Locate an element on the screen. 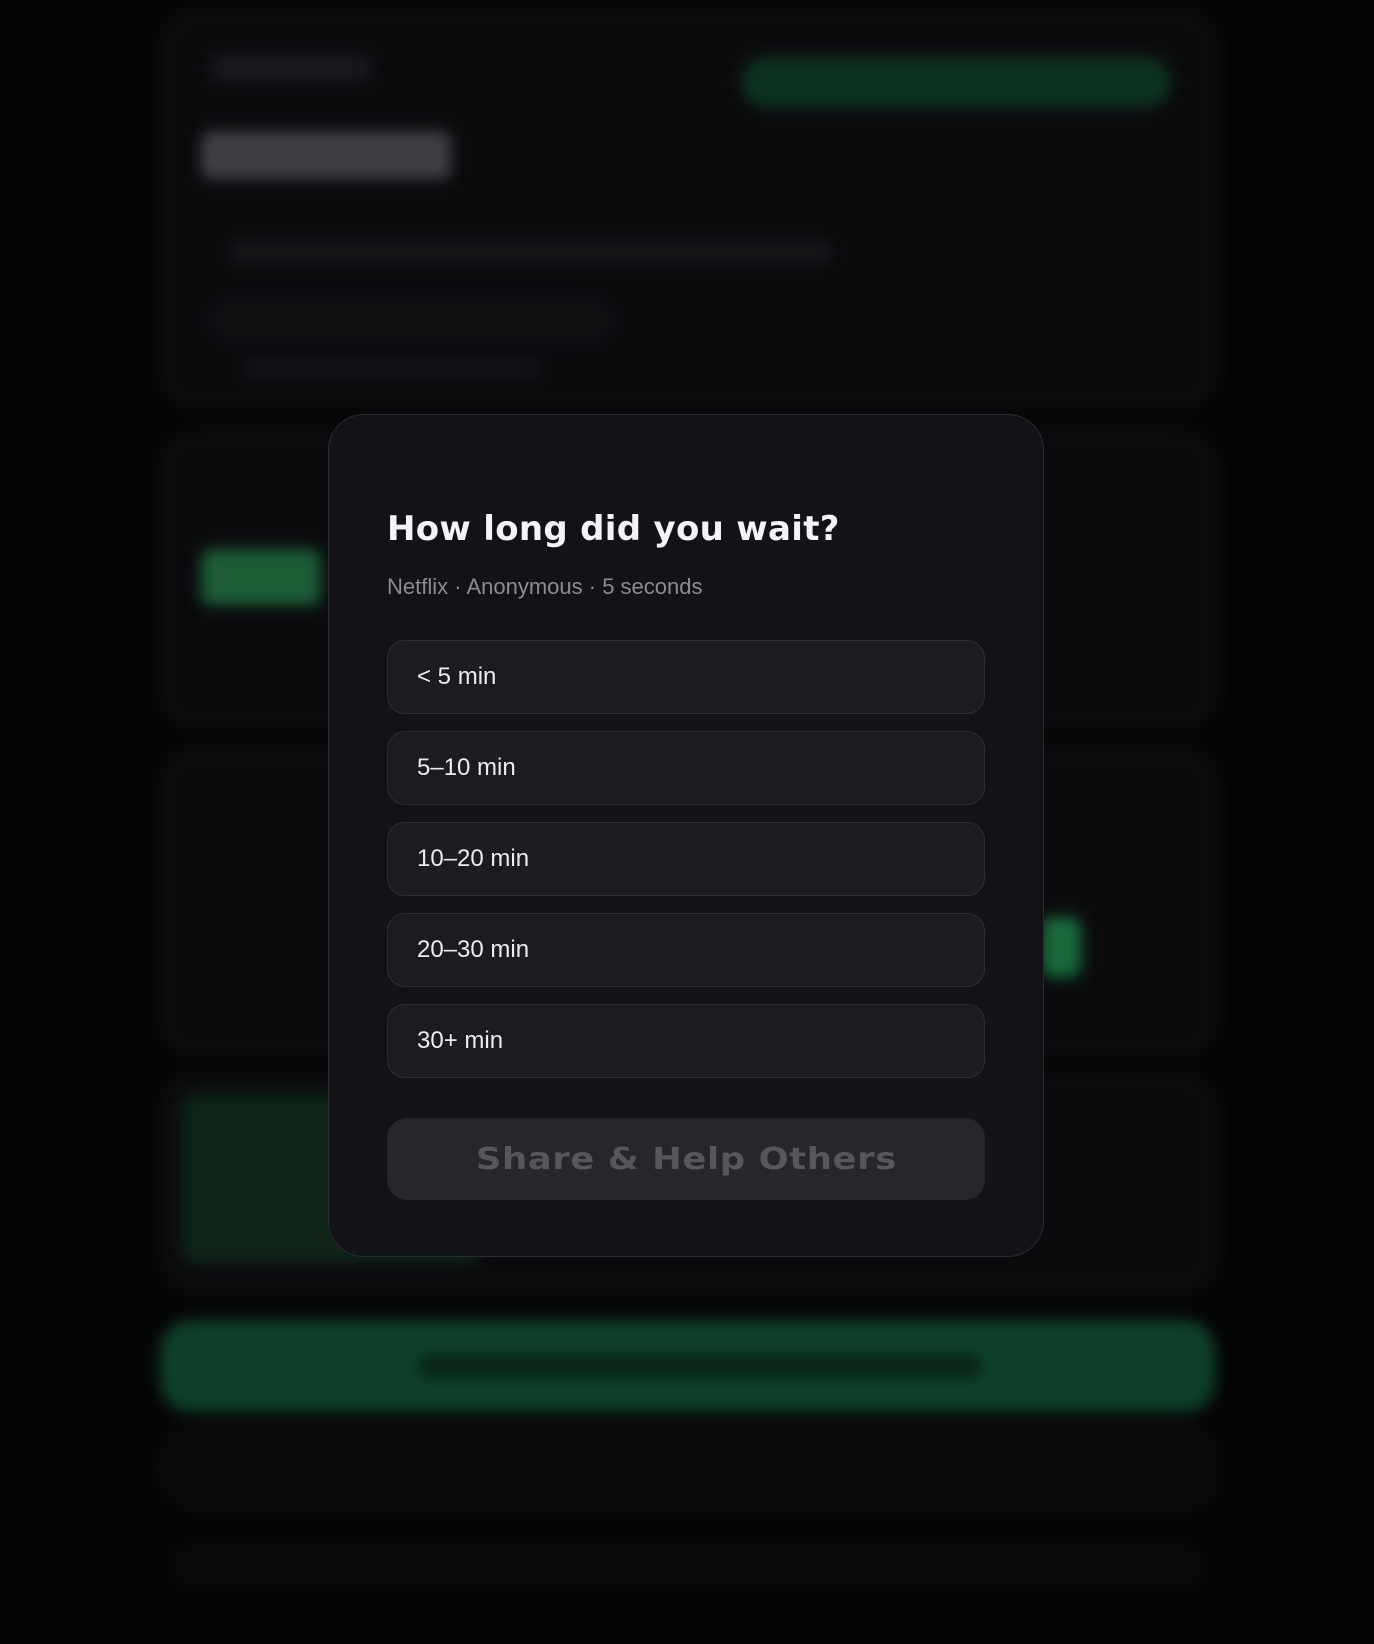  modal-title: How long did you wait? is located at coordinates (613, 529).